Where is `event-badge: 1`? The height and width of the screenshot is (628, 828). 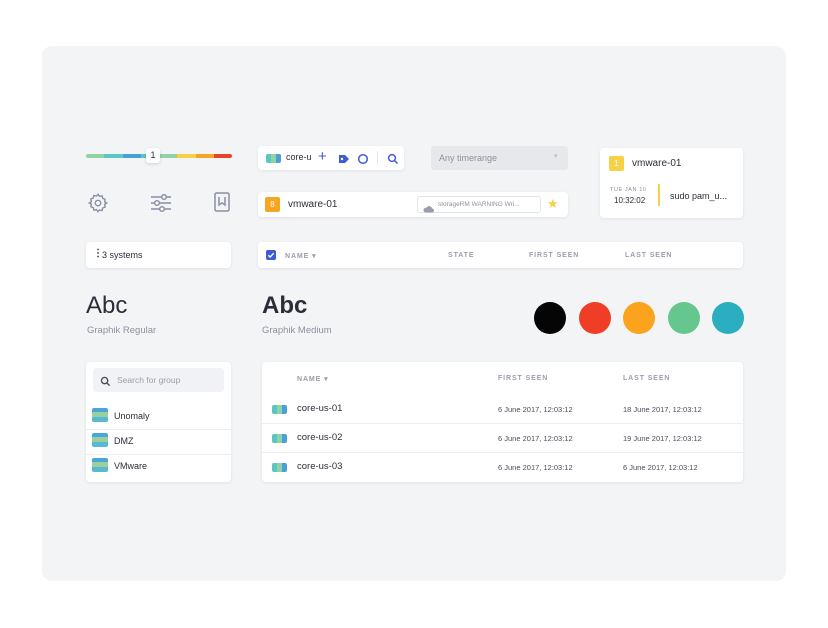
event-badge: 1 is located at coordinates (616, 163).